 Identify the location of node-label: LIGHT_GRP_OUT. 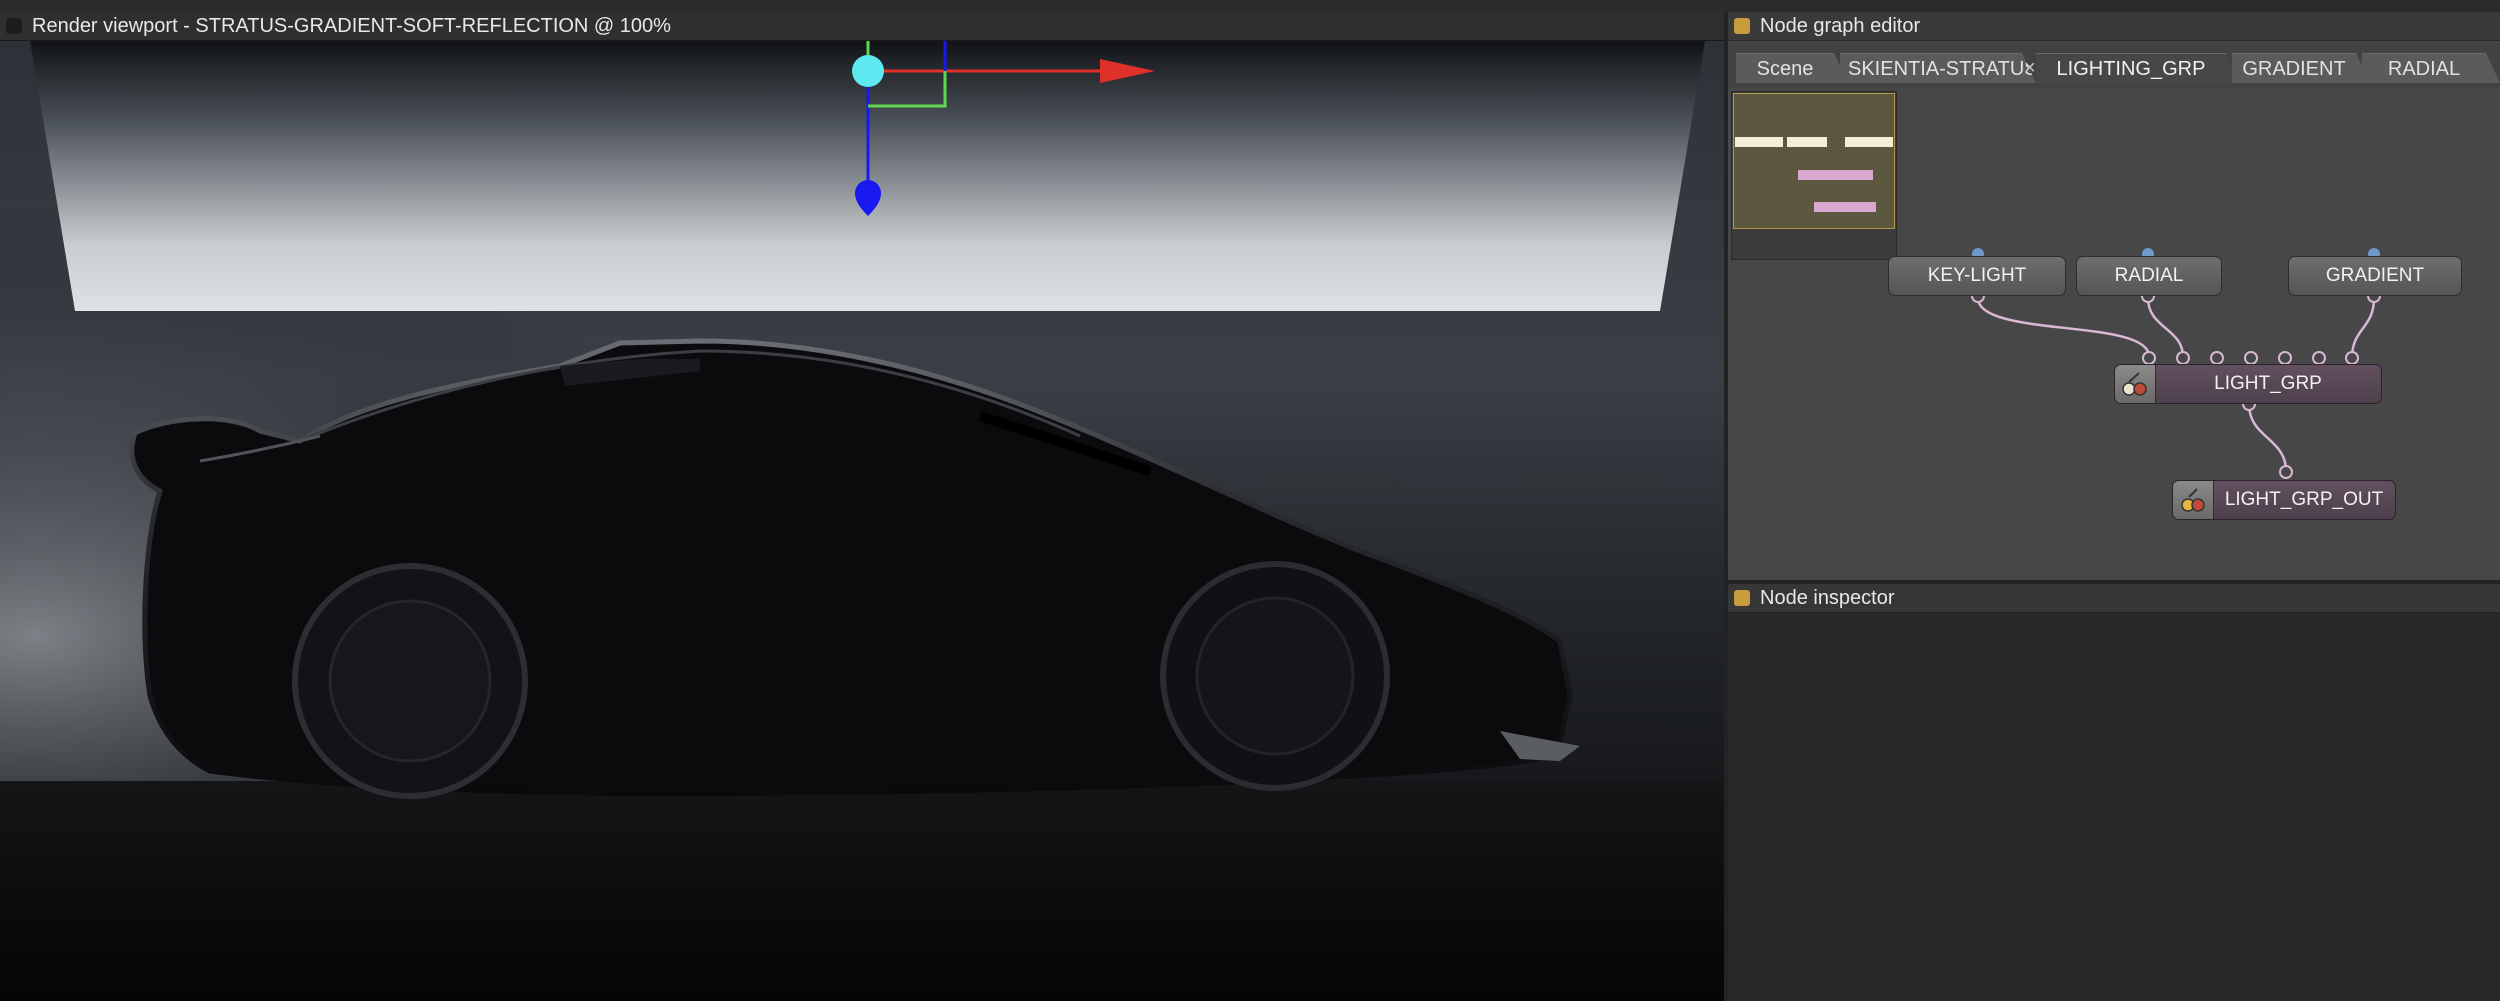
(2304, 499).